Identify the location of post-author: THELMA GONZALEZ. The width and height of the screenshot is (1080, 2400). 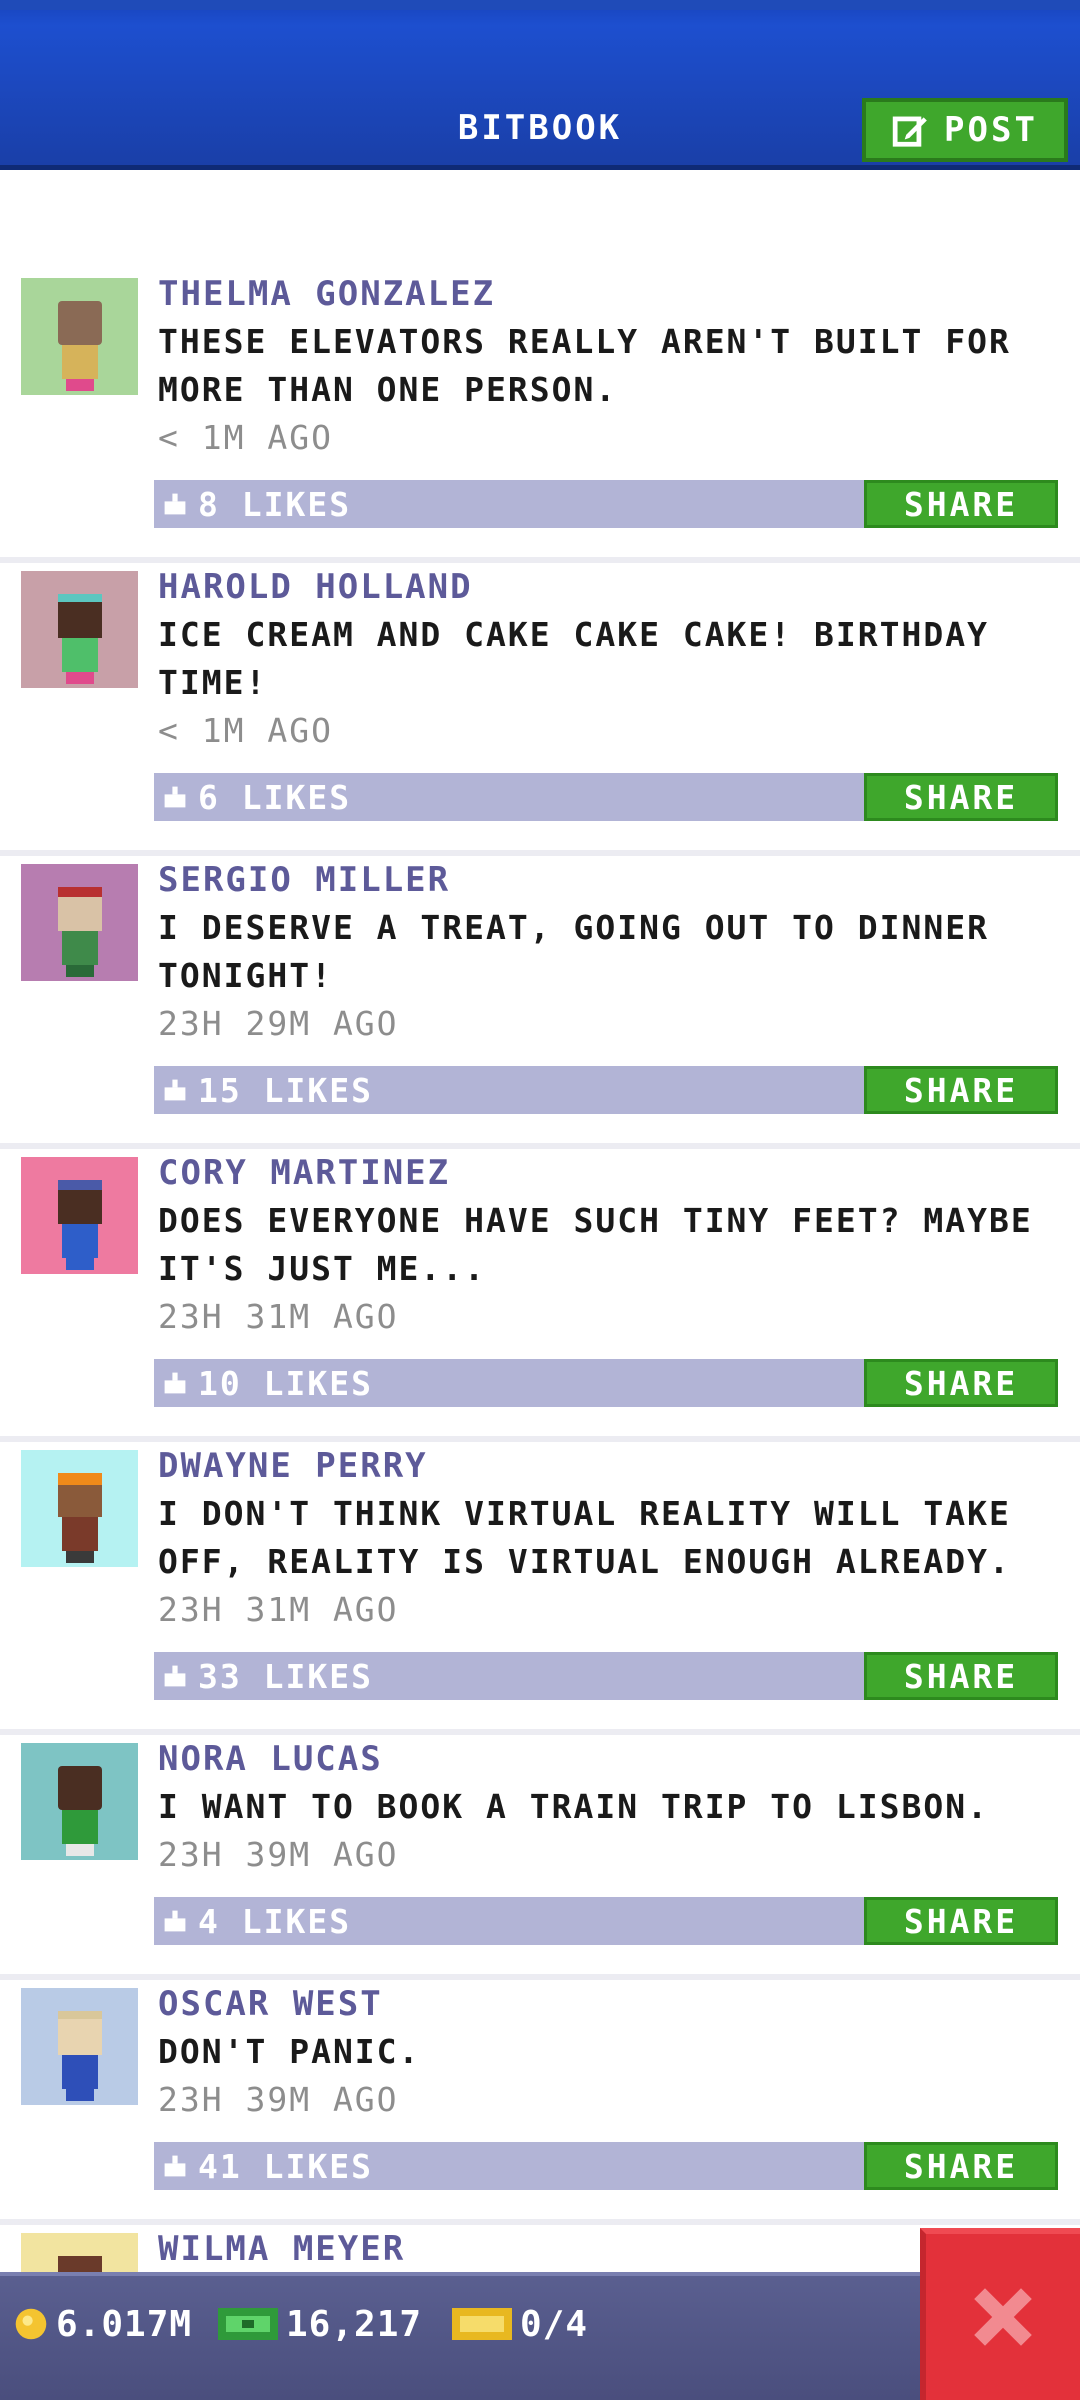
(613, 294).